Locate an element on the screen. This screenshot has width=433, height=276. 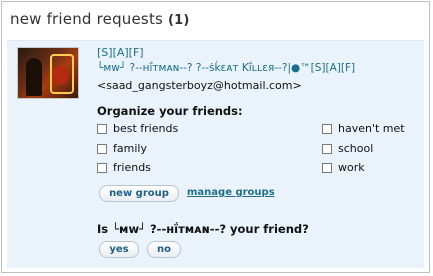
group-option-havent-met: haven't met is located at coordinates (363, 128).